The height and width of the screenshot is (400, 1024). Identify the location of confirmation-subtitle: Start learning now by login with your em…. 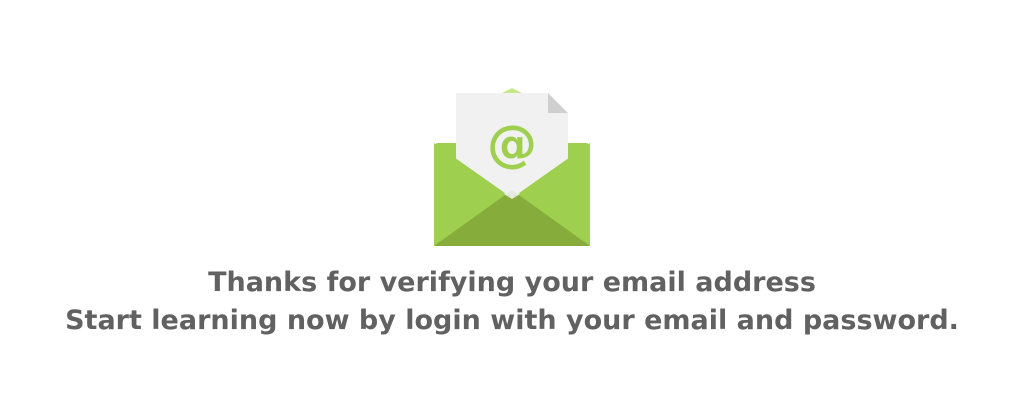
(512, 320).